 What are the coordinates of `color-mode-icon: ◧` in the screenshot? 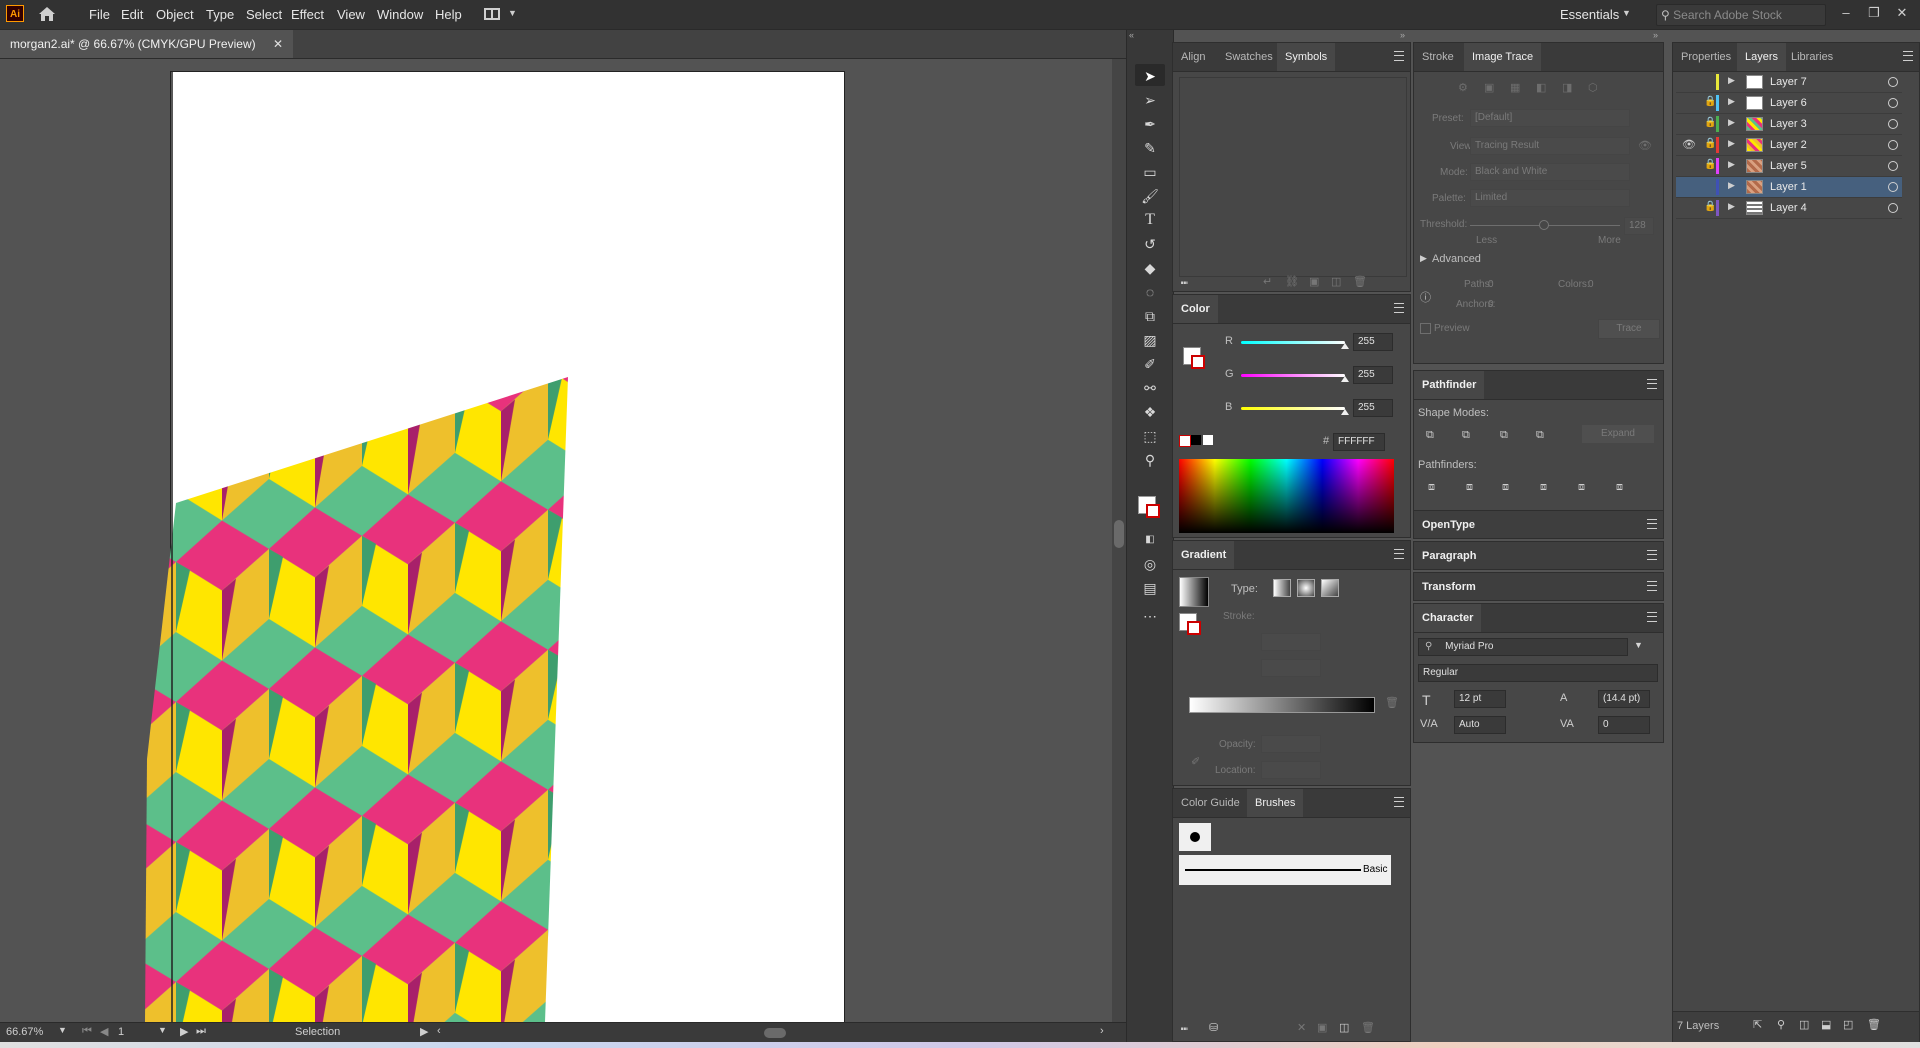 It's located at (1150, 540).